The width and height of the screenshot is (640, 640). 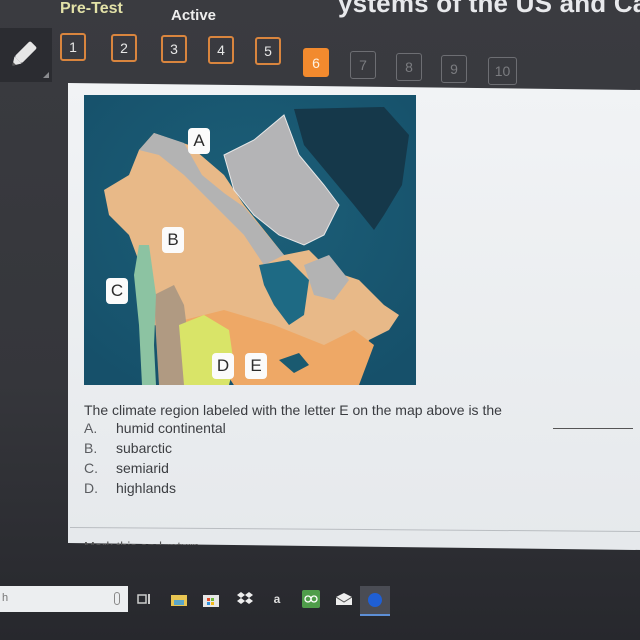 I want to click on question-8-button: 8, so click(x=409, y=67).